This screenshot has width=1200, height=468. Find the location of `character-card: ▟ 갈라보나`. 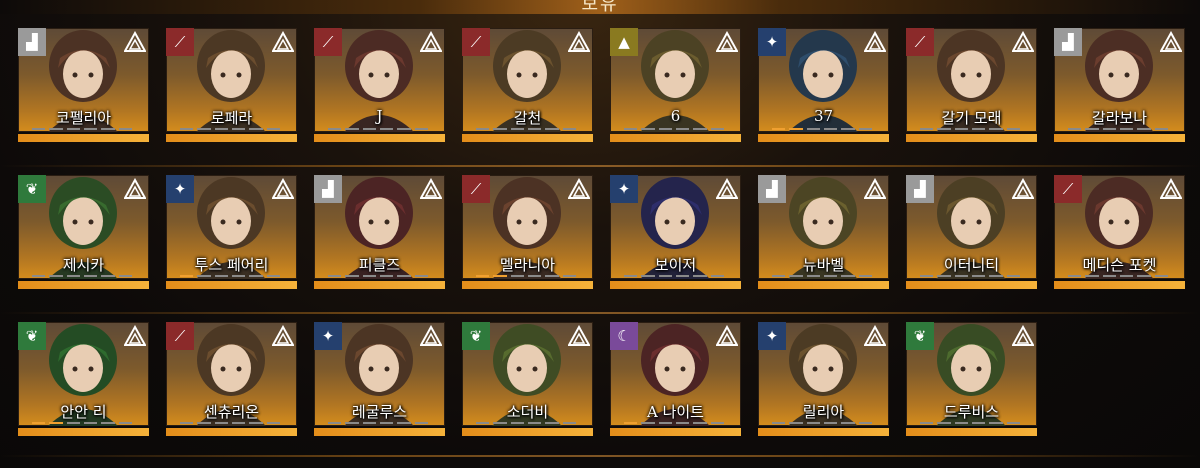

character-card: ▟ 갈라보나 is located at coordinates (1119, 87).